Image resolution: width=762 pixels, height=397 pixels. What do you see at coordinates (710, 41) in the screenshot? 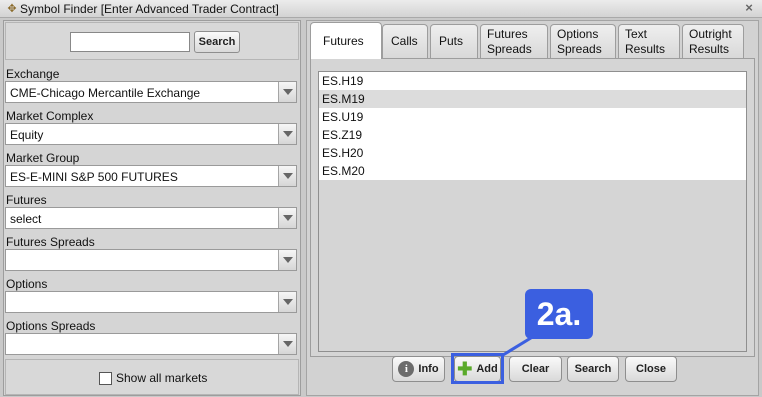
I see `tab-outright-results-label: Outright Results` at bounding box center [710, 41].